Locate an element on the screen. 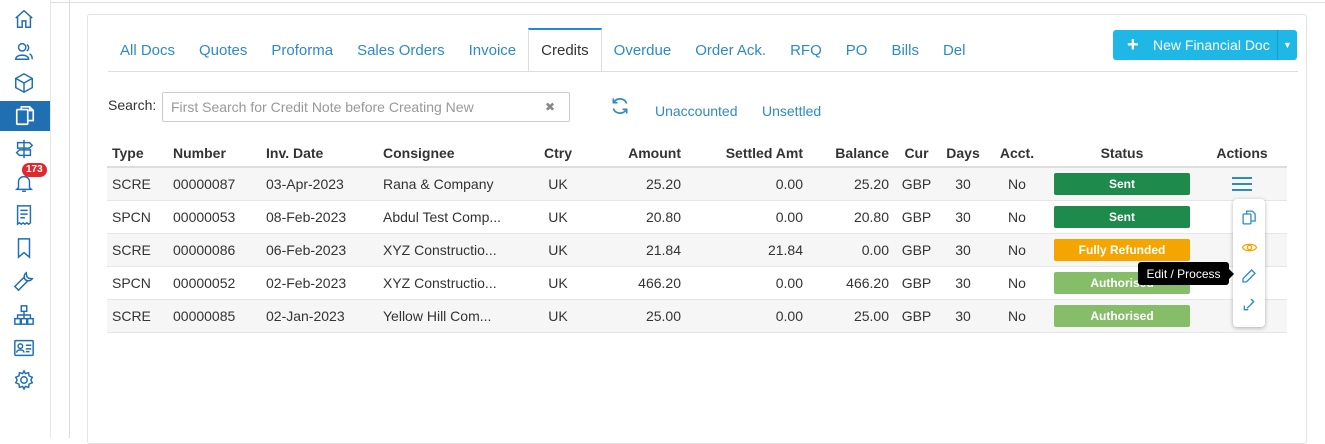 The height and width of the screenshot is (444, 1325). cell-date: 08-Feb-2023 is located at coordinates (319, 217).